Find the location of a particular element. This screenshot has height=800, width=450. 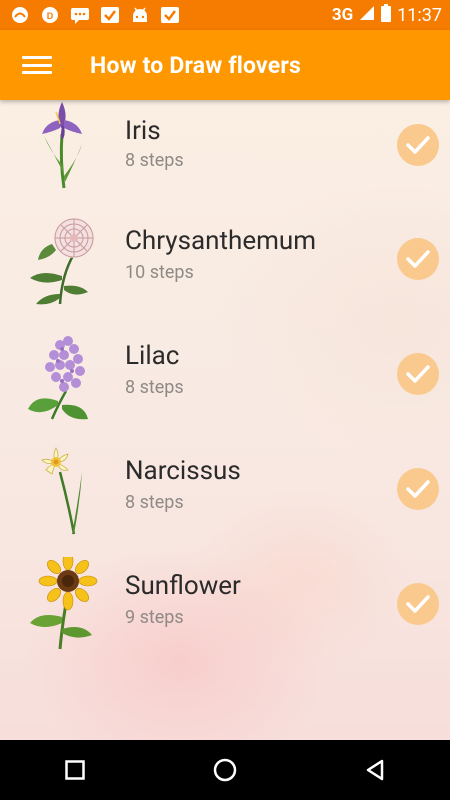

app-bar: How to Draw flovers is located at coordinates (225, 65).